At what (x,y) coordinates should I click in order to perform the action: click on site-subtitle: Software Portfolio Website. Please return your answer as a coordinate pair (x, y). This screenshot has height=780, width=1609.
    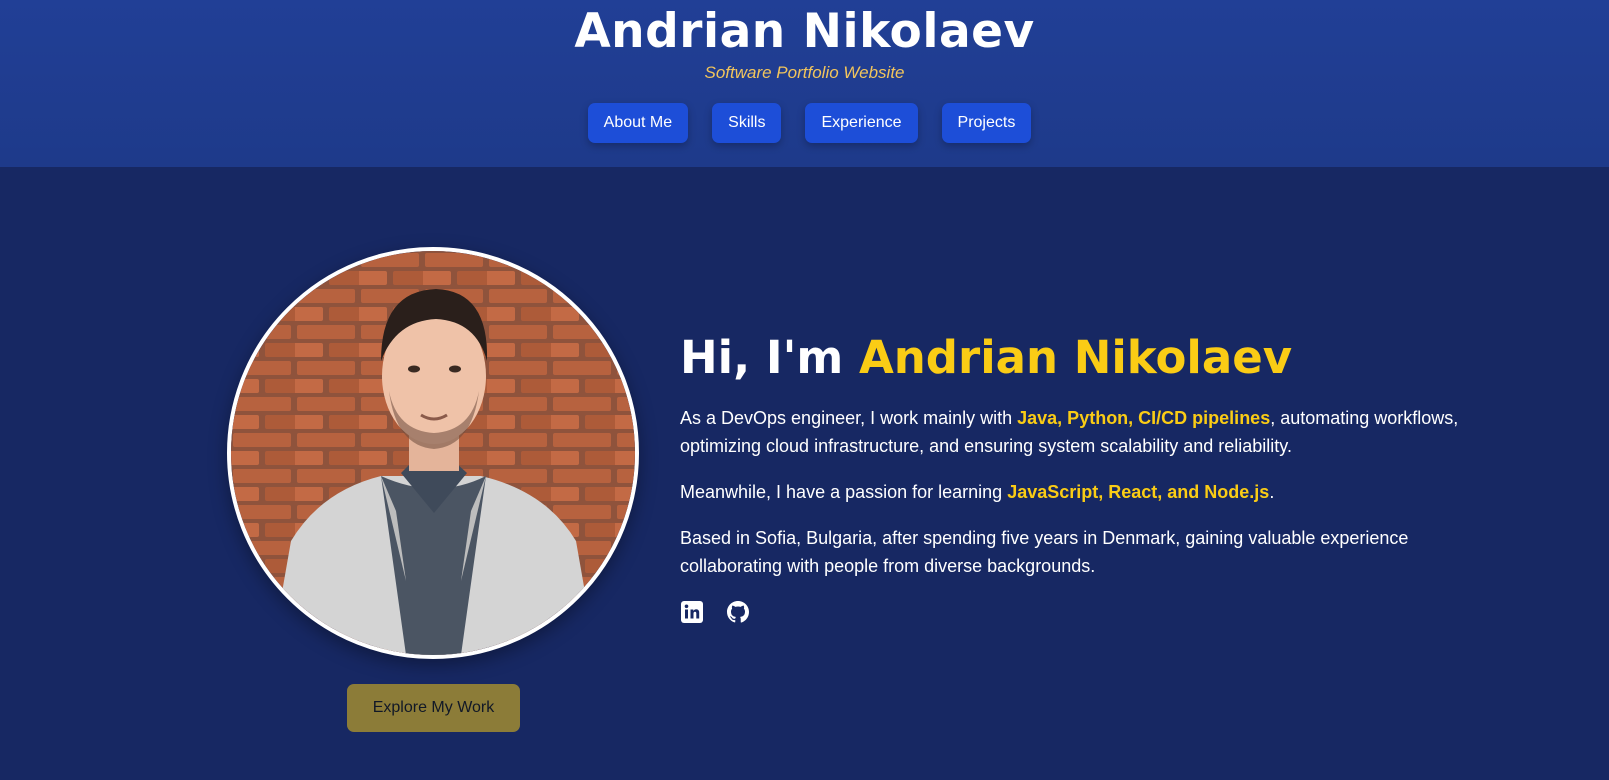
    Looking at the image, I should click on (804, 72).